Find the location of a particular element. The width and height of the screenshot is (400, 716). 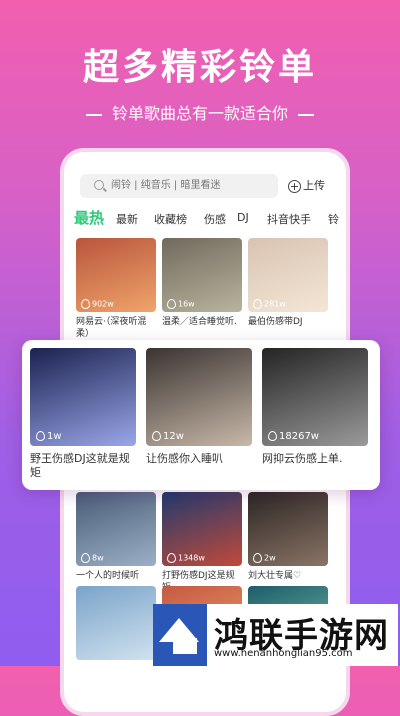

tab-sad: 伤感 is located at coordinates (215, 219).